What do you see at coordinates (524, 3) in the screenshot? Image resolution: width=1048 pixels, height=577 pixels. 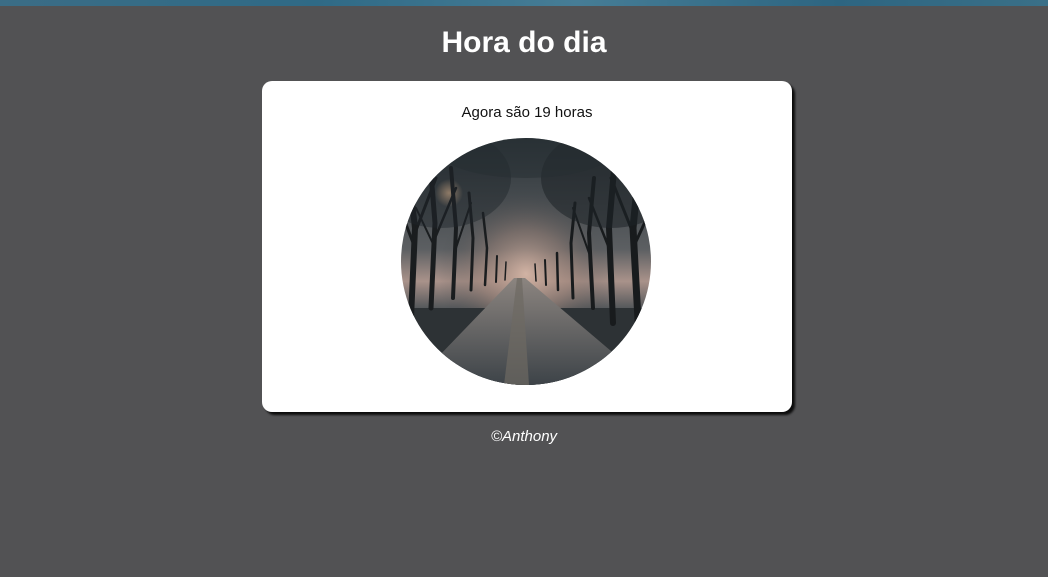 I see `top-accent-strip` at bounding box center [524, 3].